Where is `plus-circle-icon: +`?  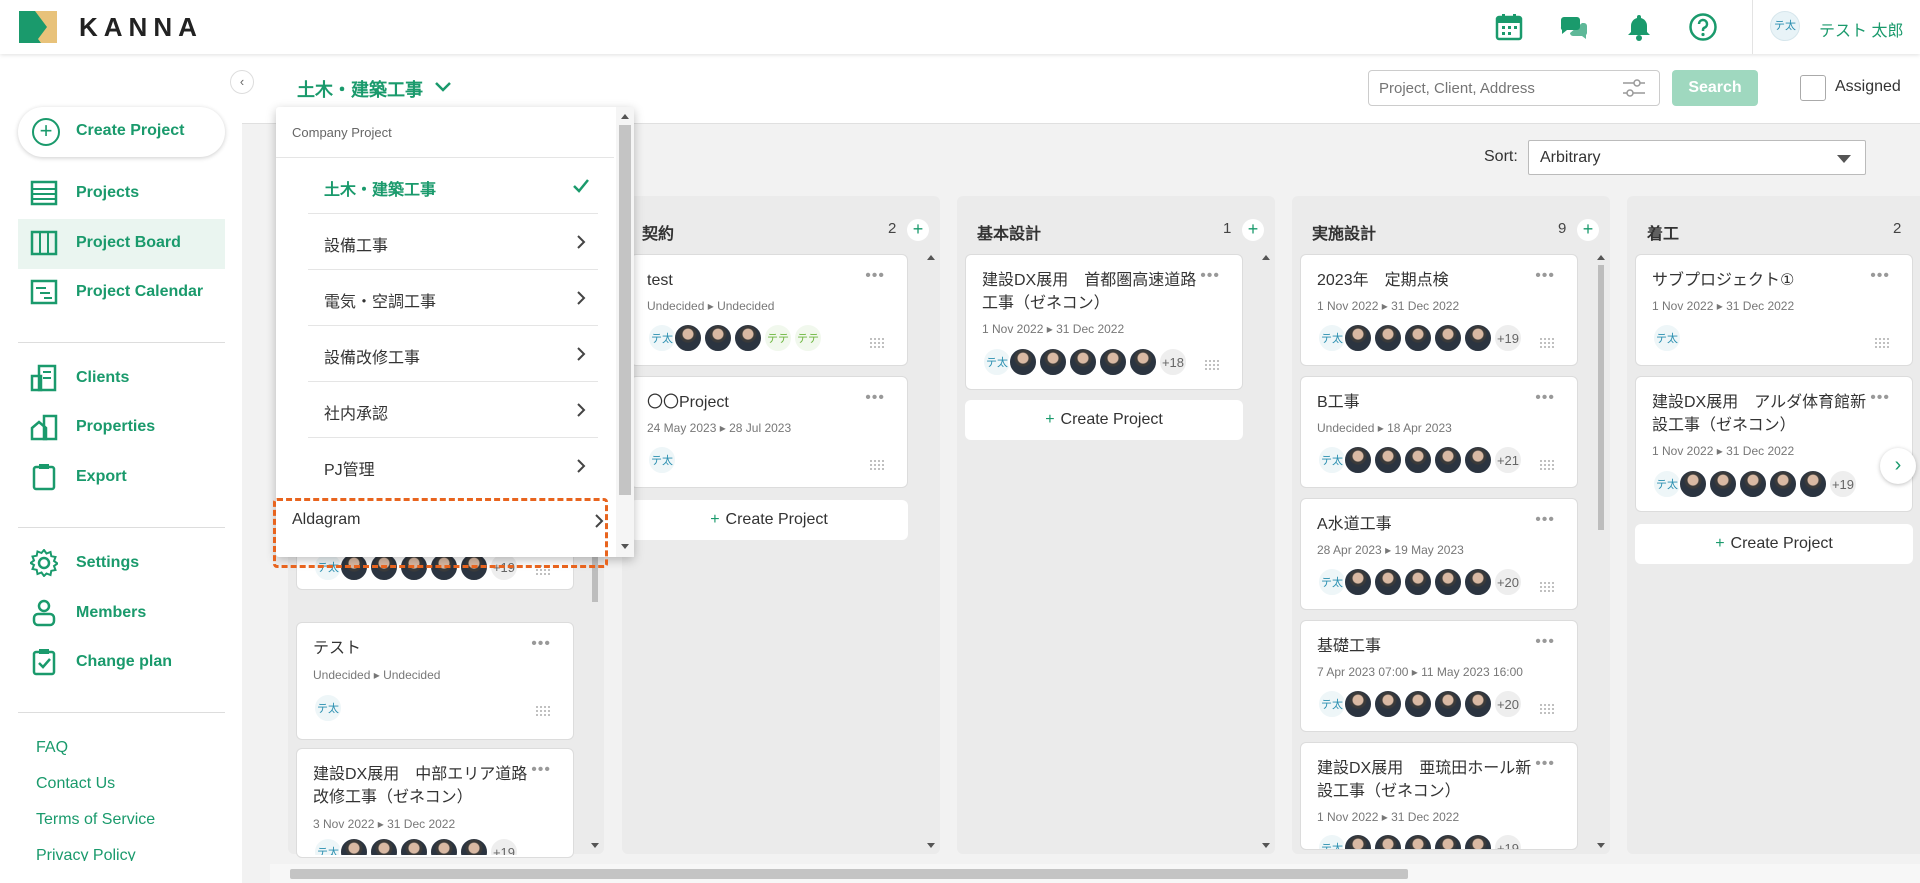
plus-circle-icon: + is located at coordinates (46, 132).